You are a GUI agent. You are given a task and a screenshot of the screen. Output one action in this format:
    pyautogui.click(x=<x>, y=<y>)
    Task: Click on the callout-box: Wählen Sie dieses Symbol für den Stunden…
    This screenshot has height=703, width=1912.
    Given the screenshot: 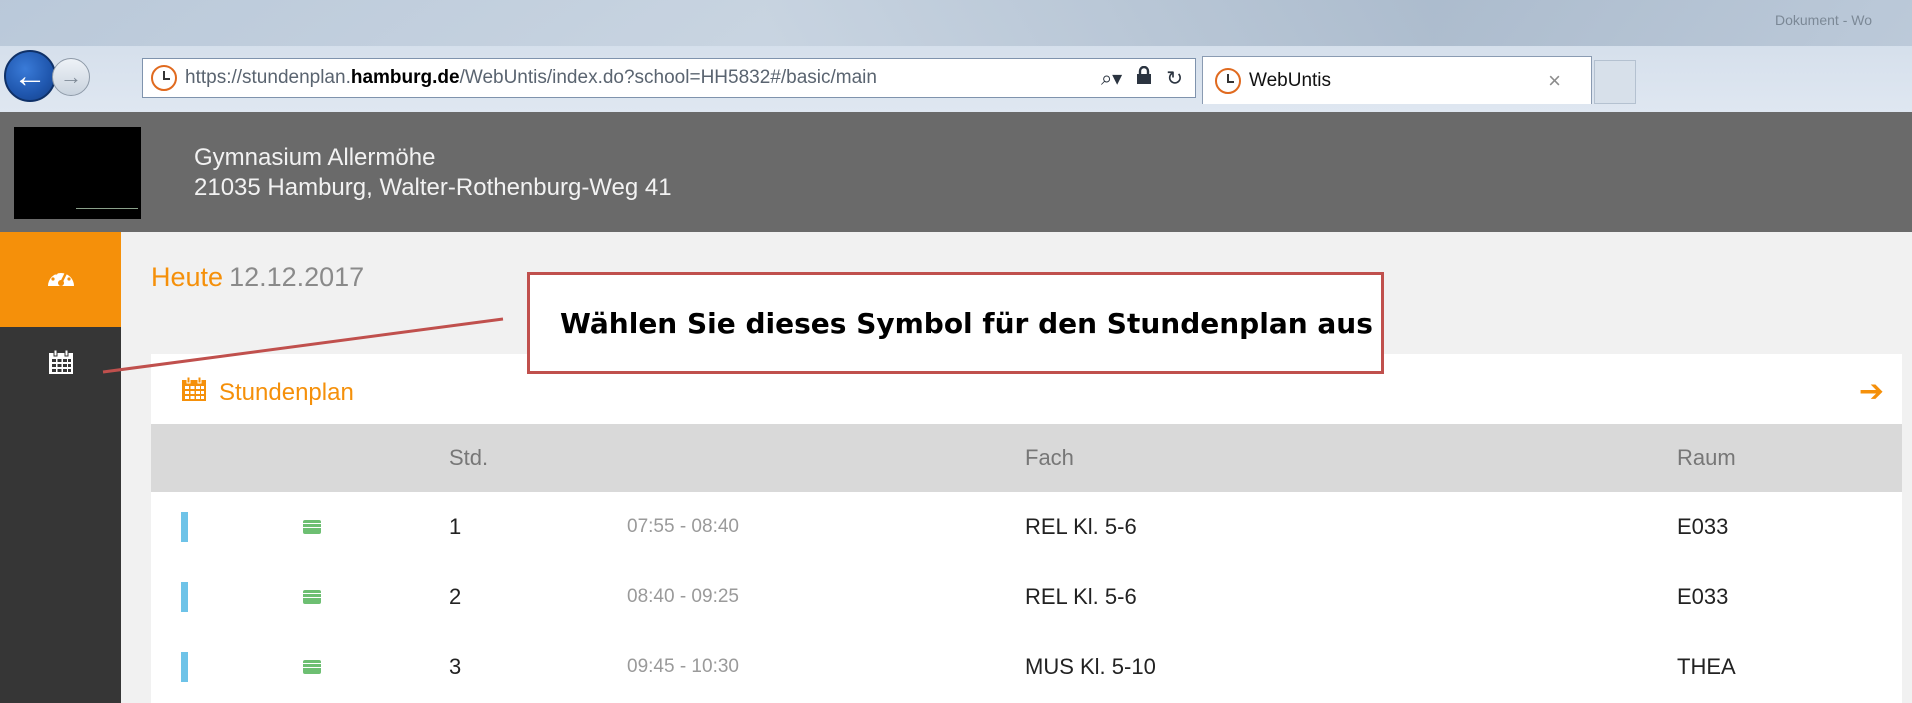 What is the action you would take?
    pyautogui.click(x=955, y=323)
    